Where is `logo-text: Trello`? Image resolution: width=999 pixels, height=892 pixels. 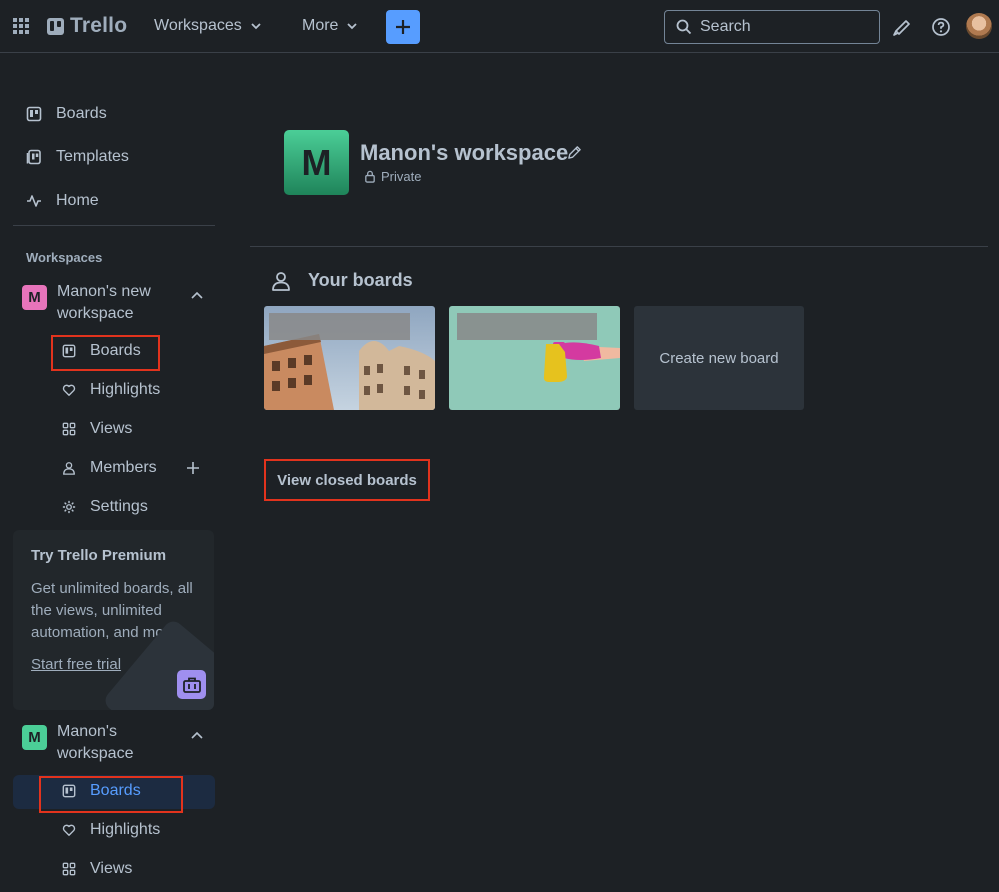
logo-text: Trello is located at coordinates (99, 25).